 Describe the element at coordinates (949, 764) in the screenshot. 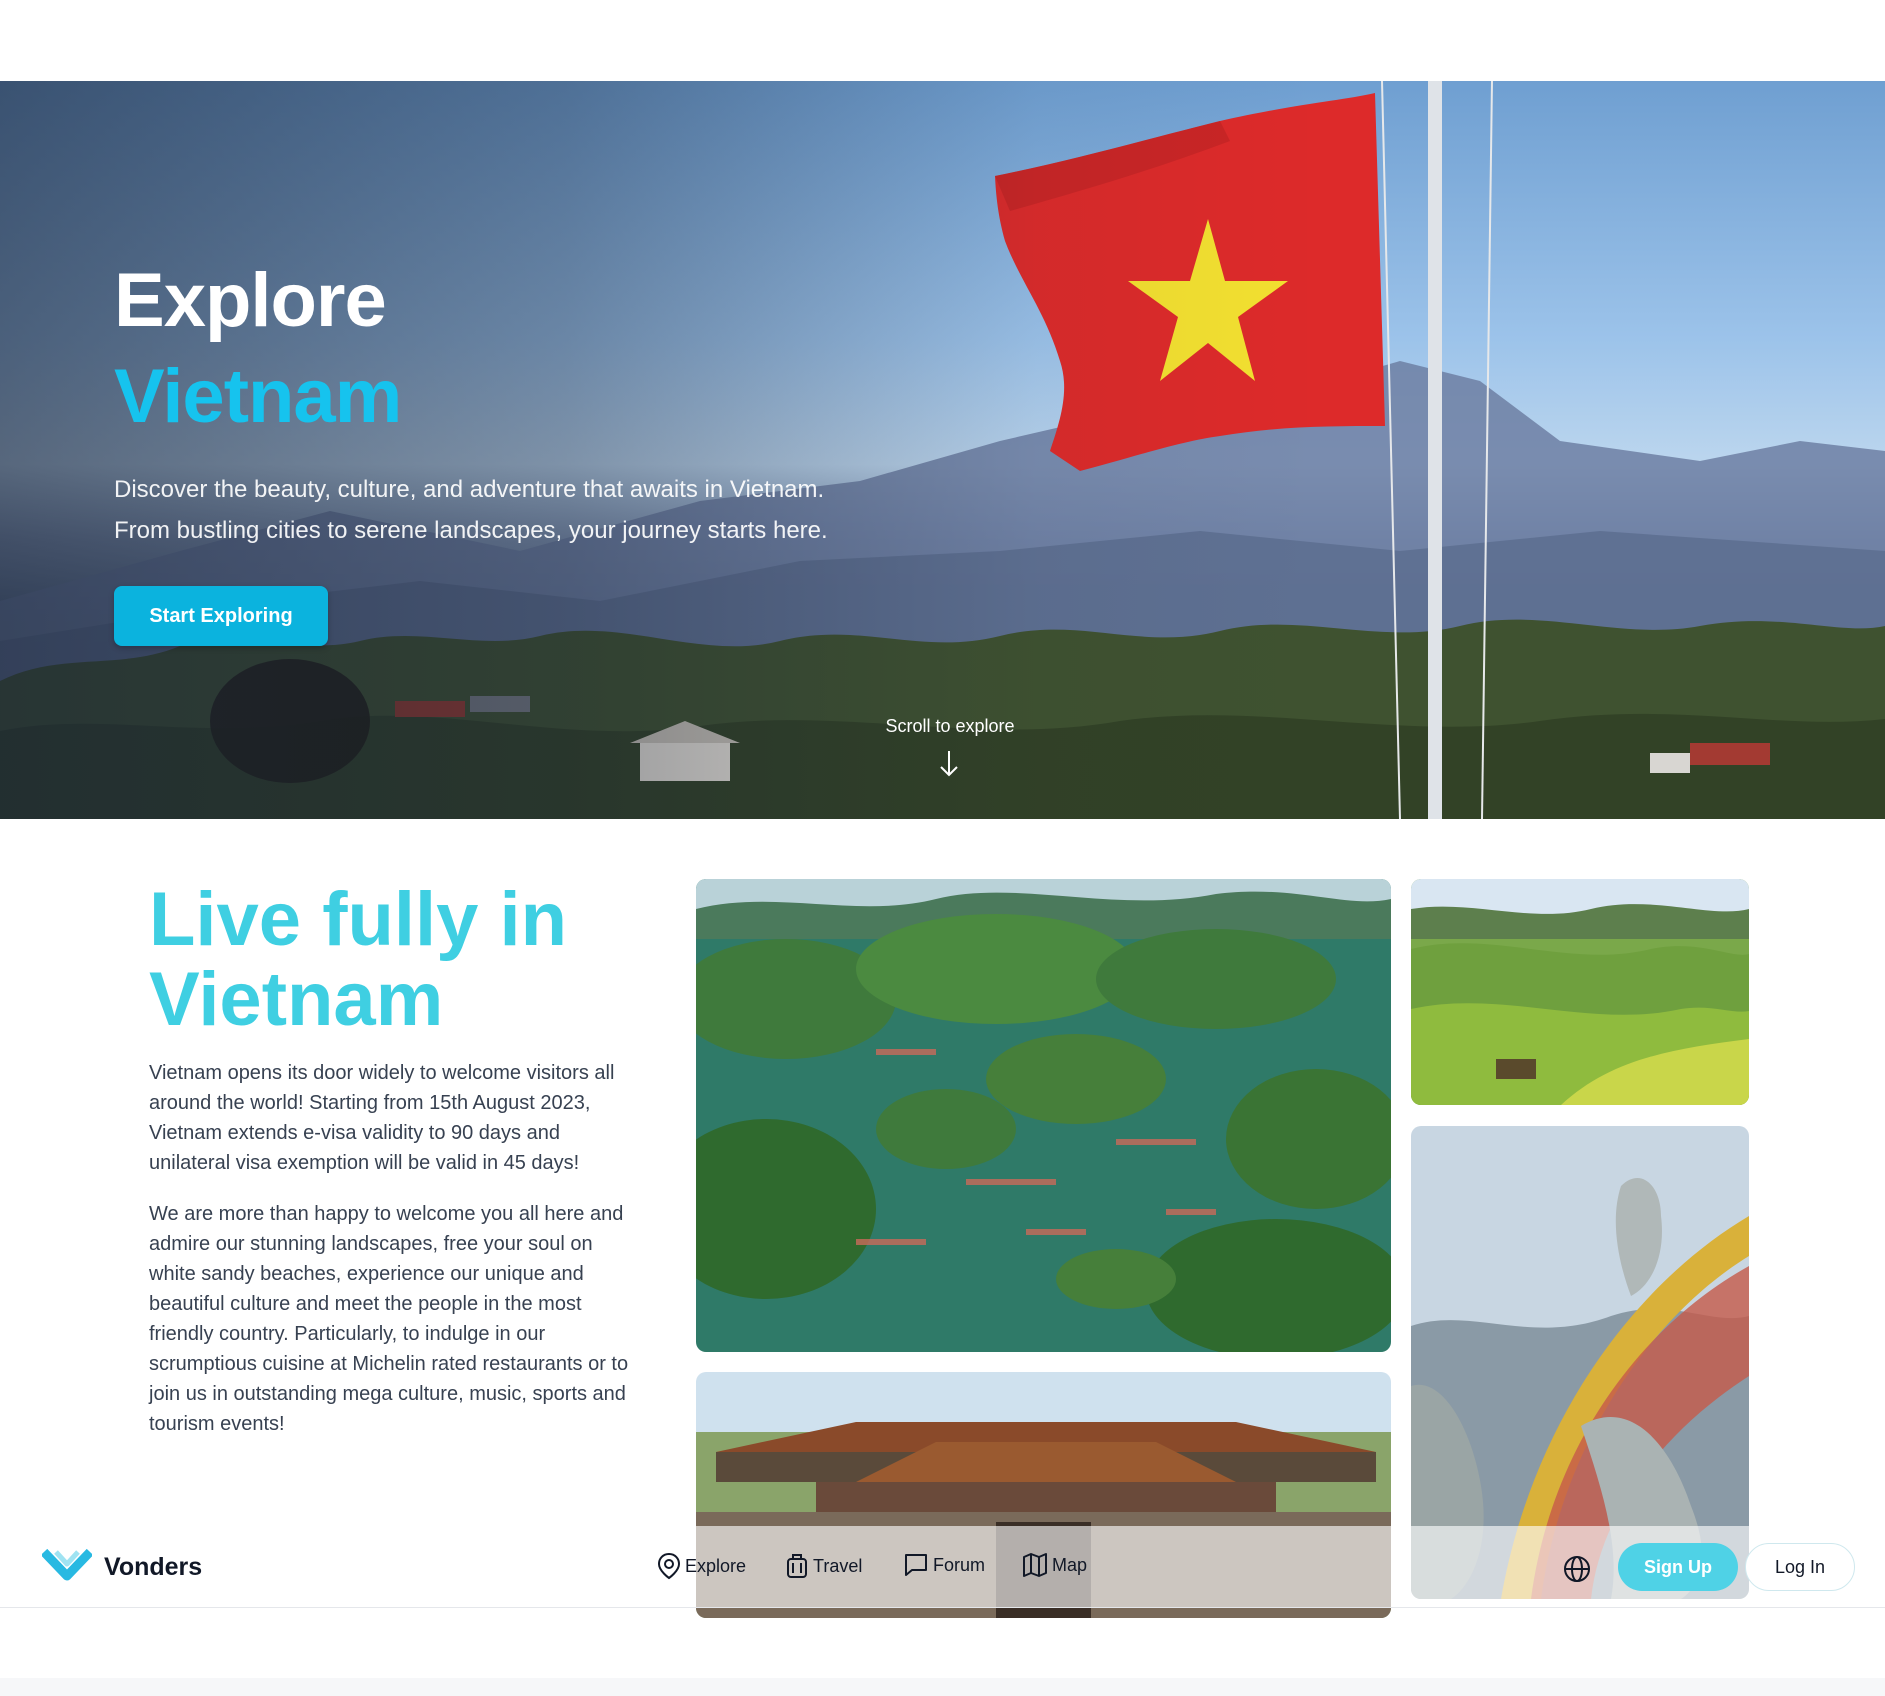

I see `arrow-down-icon` at that location.